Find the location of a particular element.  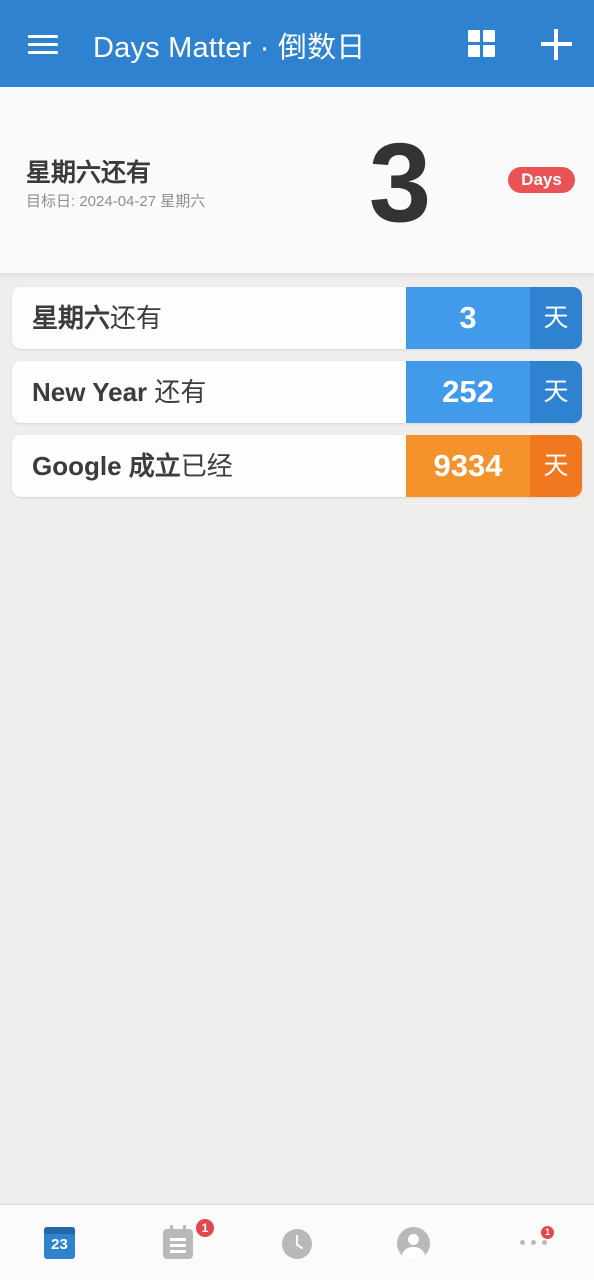

event-count: 9334 is located at coordinates (468, 466).